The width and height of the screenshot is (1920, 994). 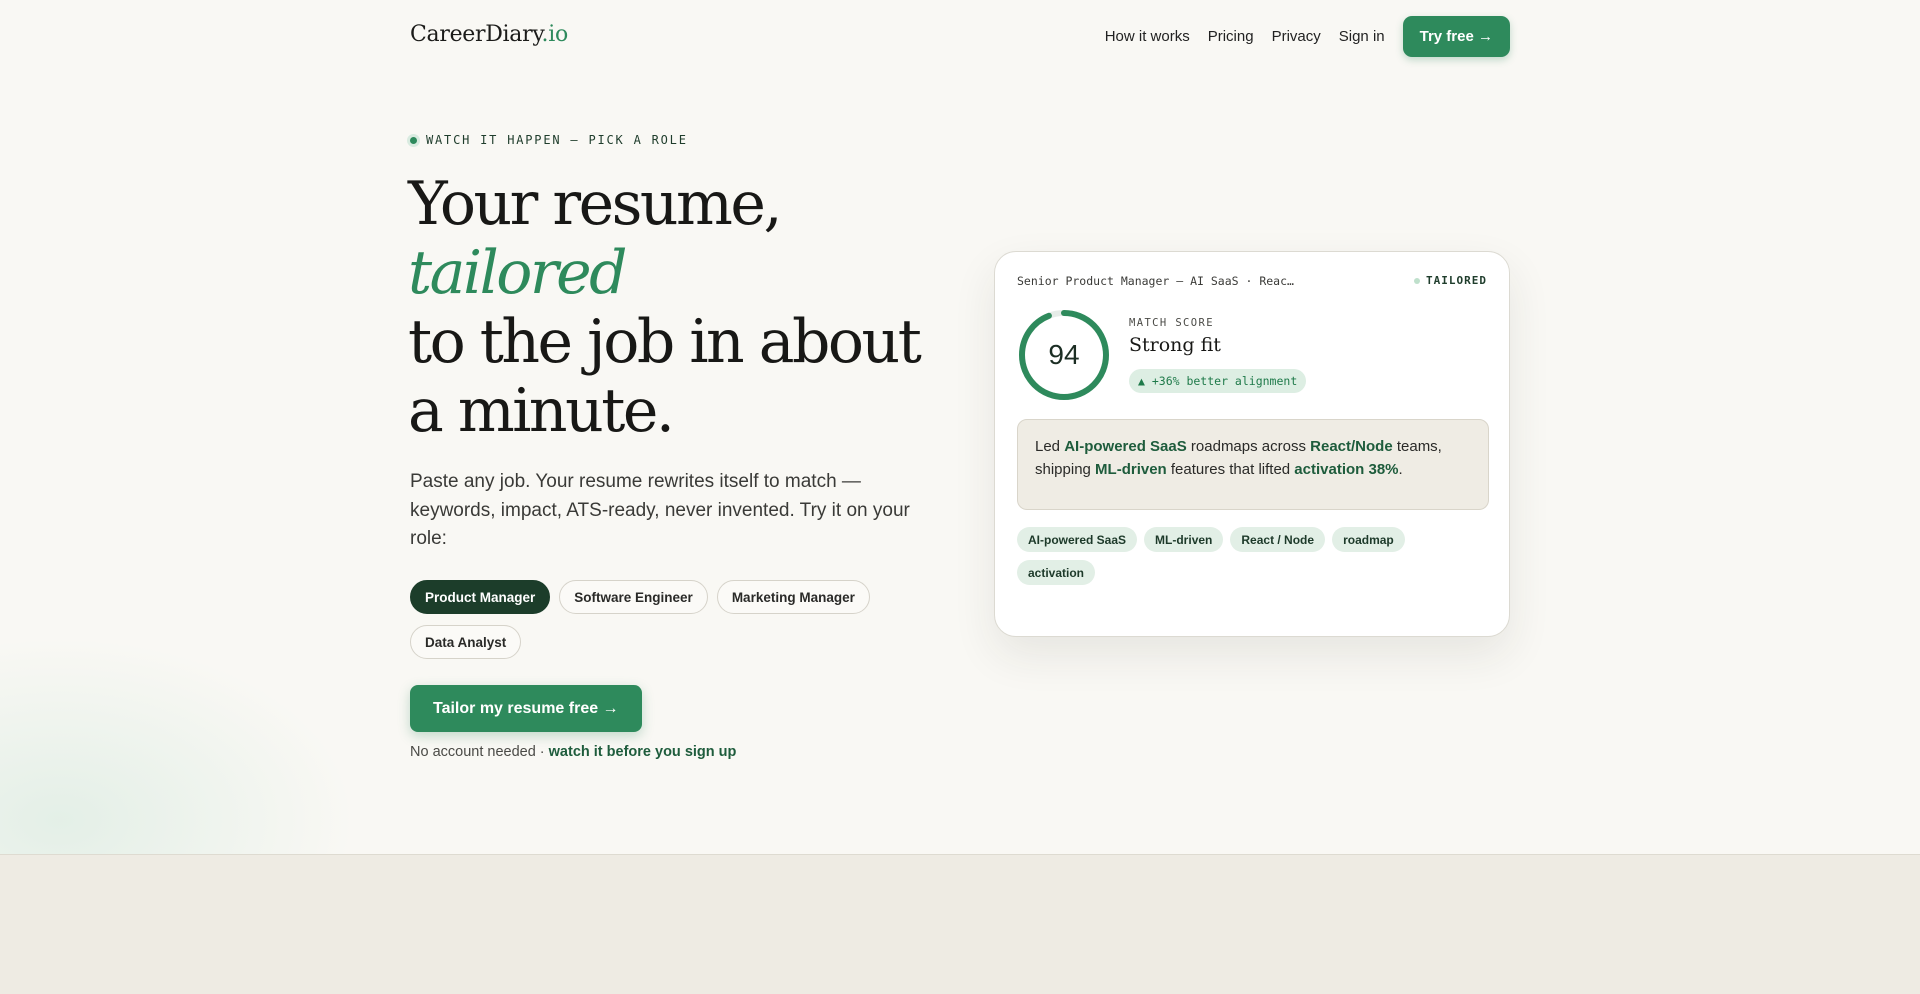 What do you see at coordinates (1171, 323) in the screenshot?
I see `match-score-label: MATCH SCORE` at bounding box center [1171, 323].